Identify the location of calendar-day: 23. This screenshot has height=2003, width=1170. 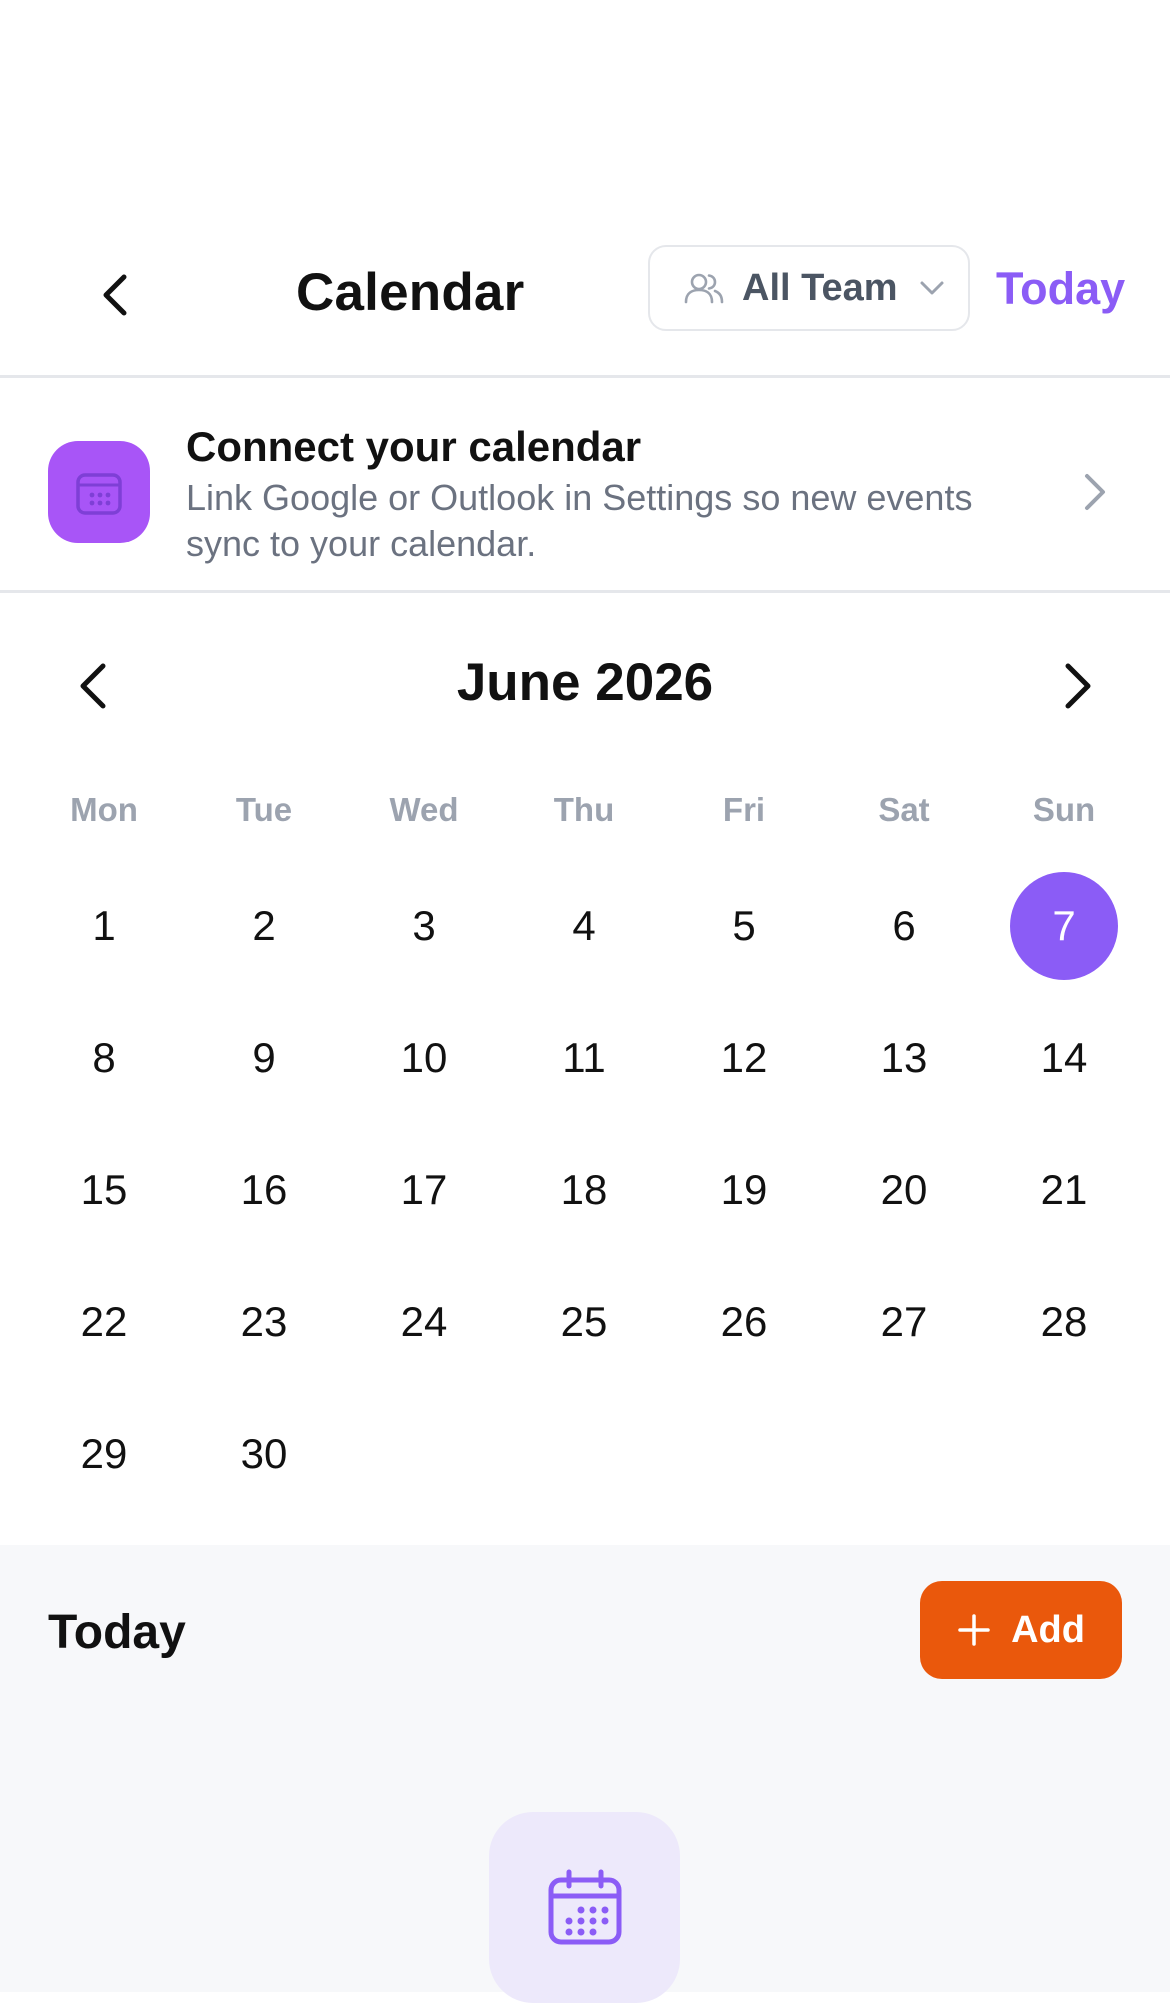
(264, 1322).